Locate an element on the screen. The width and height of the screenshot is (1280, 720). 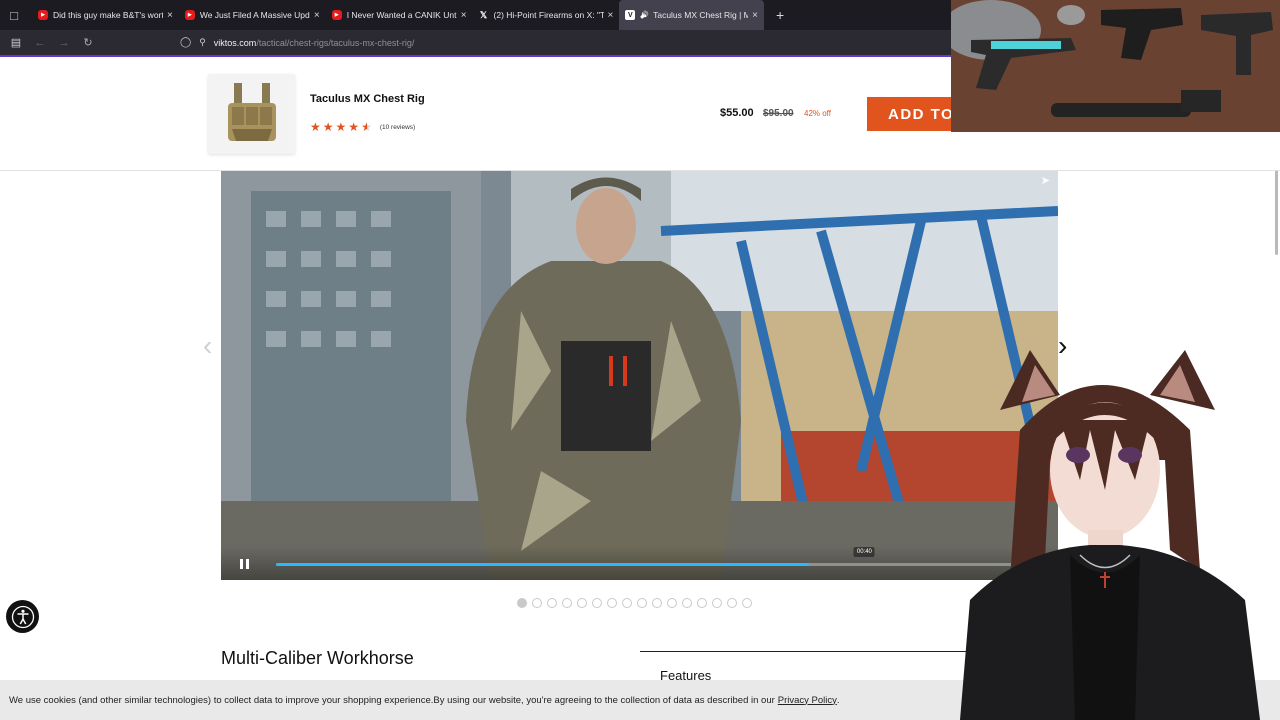
browser-tab: 𝕏 (2) Hi-Point Firearms on X: "The × is located at coordinates (546, 15).